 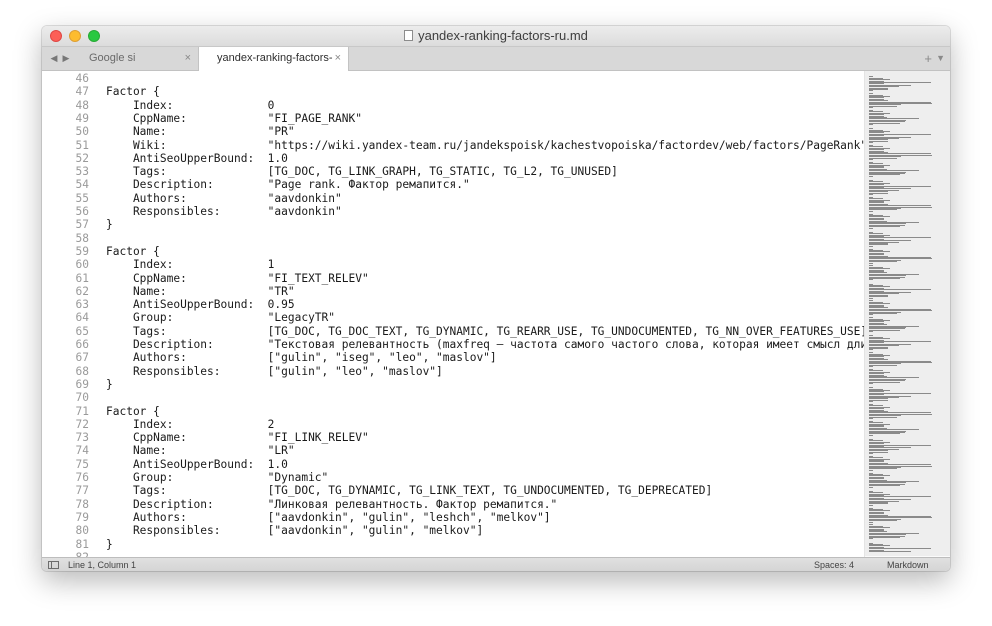 I want to click on syntax-setting: Markdown, so click(x=908, y=564).